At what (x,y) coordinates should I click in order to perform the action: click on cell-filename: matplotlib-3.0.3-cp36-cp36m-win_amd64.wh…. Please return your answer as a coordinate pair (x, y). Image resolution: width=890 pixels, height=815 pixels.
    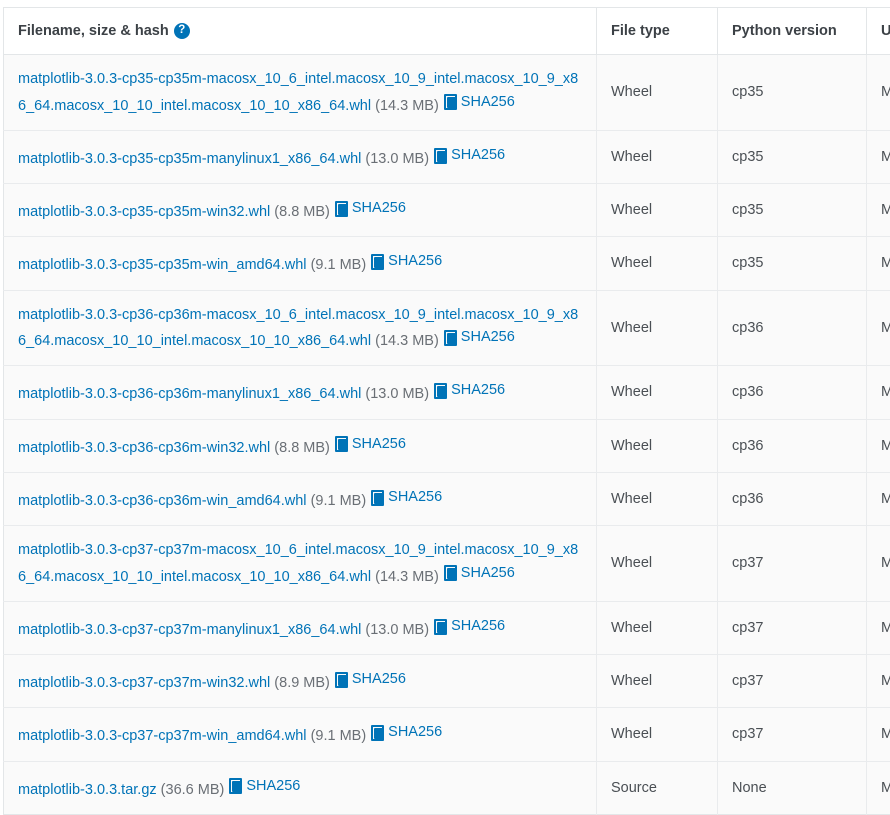
    Looking at the image, I should click on (300, 498).